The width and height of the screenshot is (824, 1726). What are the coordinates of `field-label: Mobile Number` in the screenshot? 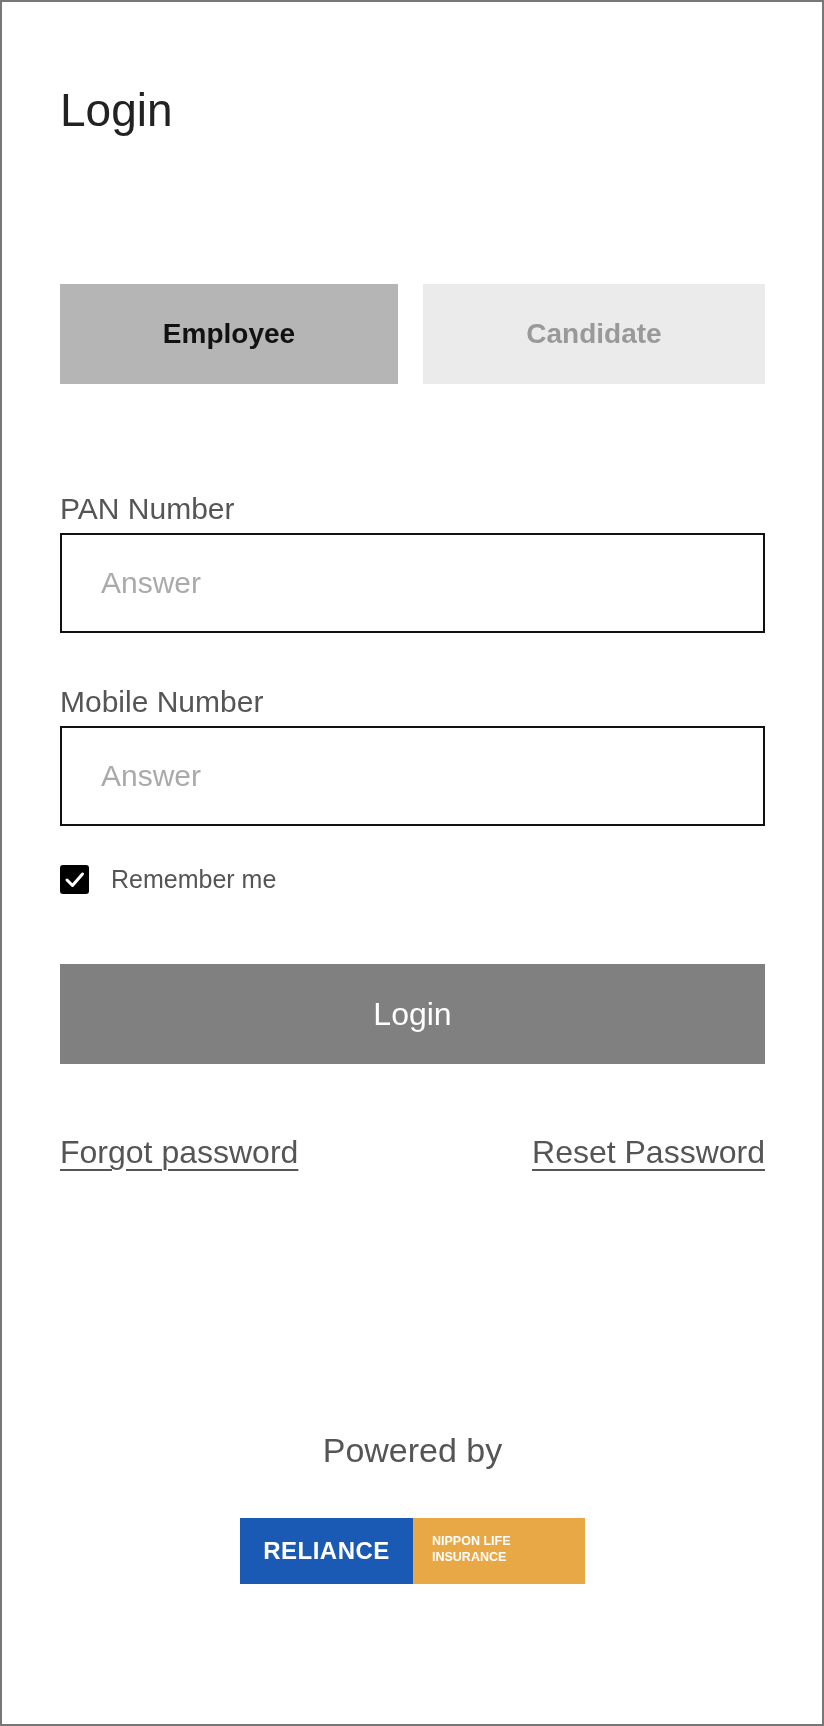 It's located at (162, 702).